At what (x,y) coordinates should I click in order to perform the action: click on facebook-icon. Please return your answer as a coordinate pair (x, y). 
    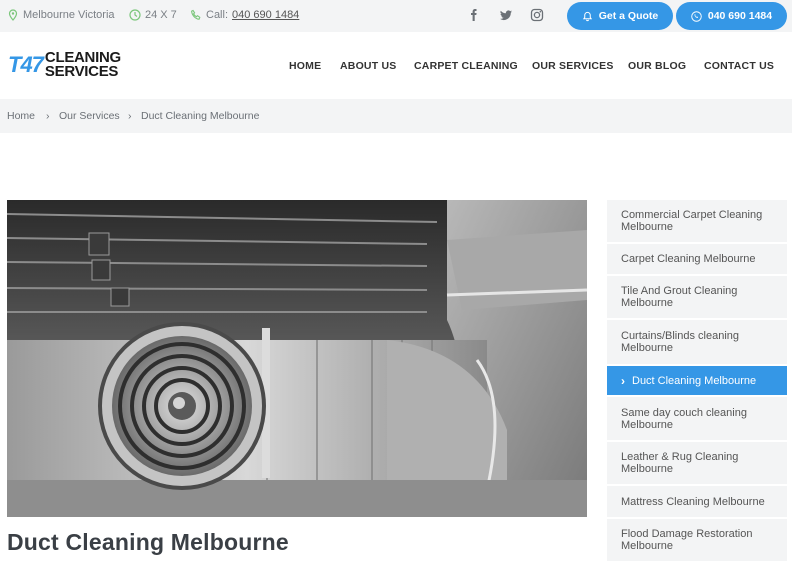
    Looking at the image, I should click on (474, 15).